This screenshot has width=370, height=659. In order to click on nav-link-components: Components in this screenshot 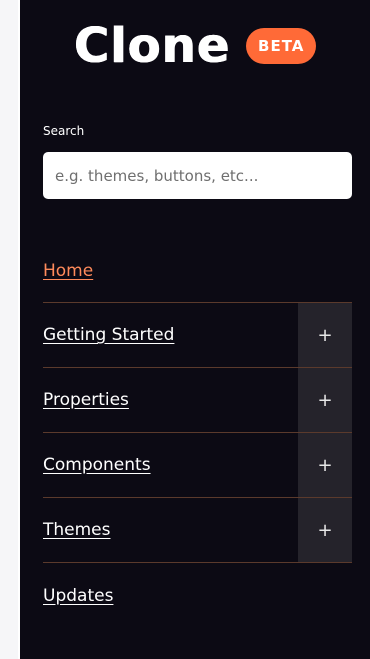, I will do `click(97, 465)`.